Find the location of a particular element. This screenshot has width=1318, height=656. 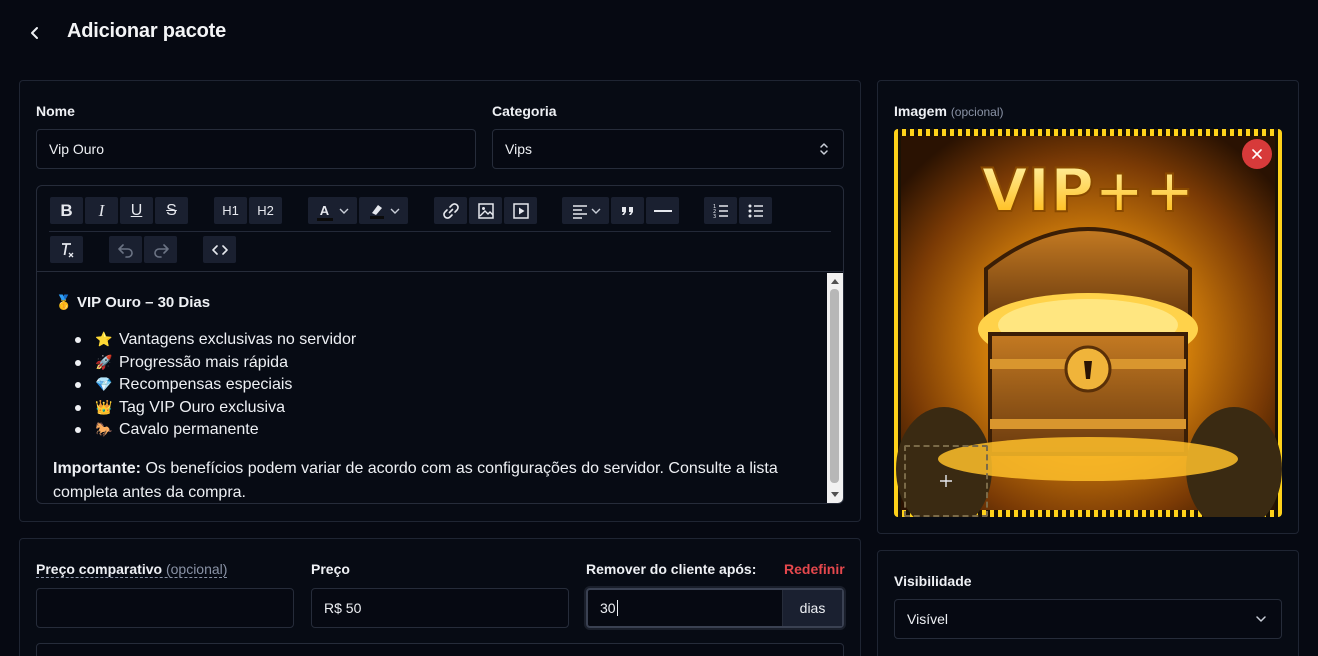

video-icon is located at coordinates (520, 210).